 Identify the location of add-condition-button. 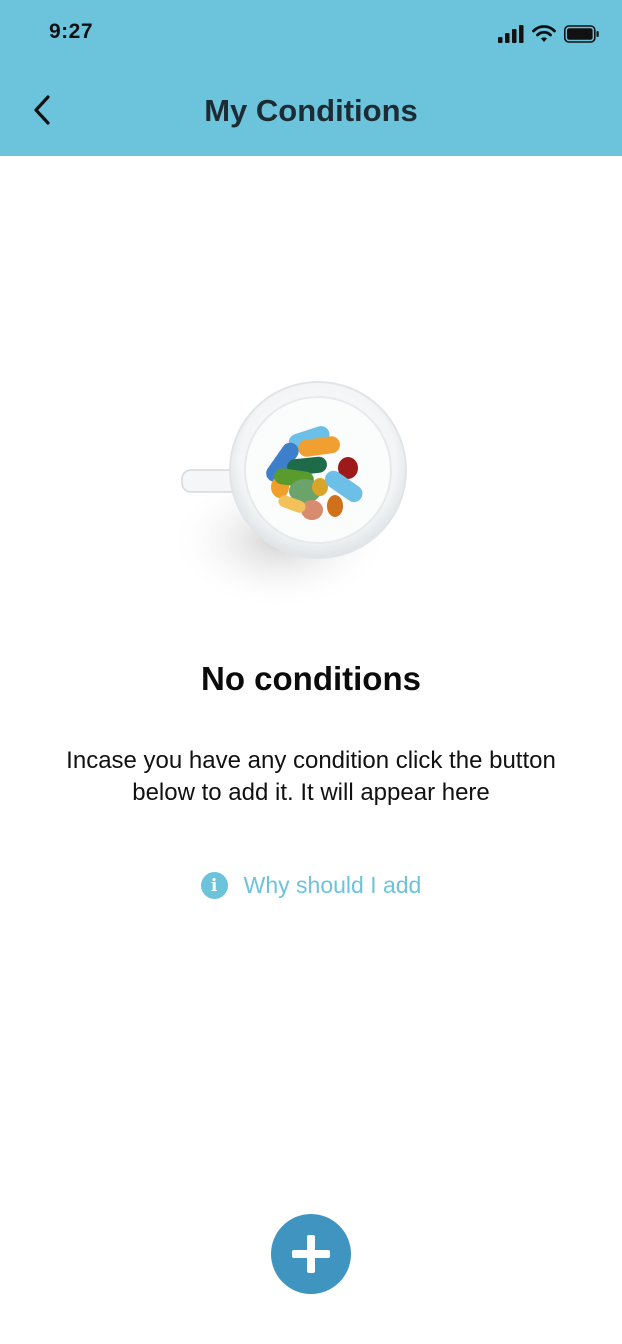
(311, 1254).